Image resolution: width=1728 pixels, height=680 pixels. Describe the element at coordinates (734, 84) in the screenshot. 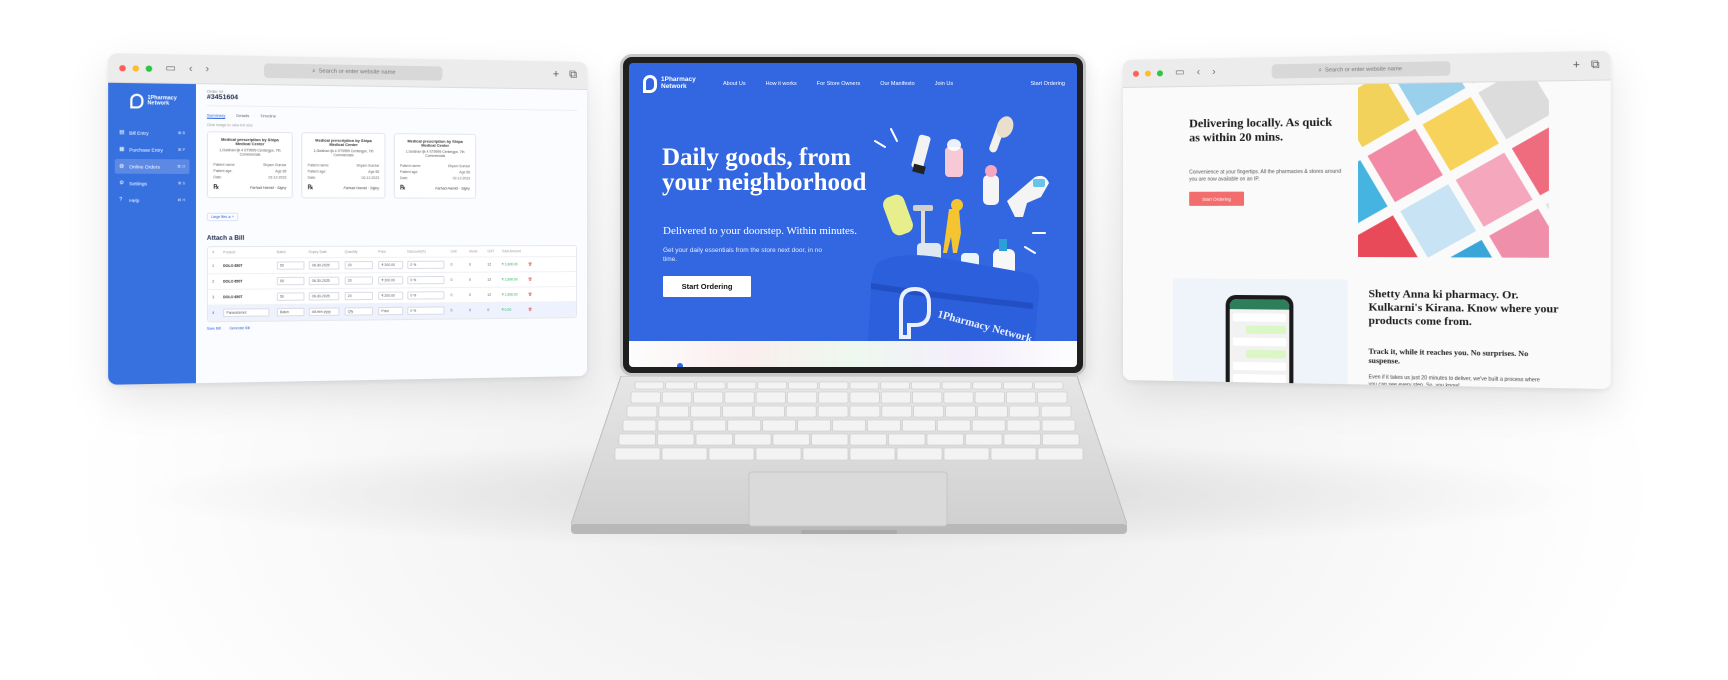

I see `nav-about-us: About Us` at that location.